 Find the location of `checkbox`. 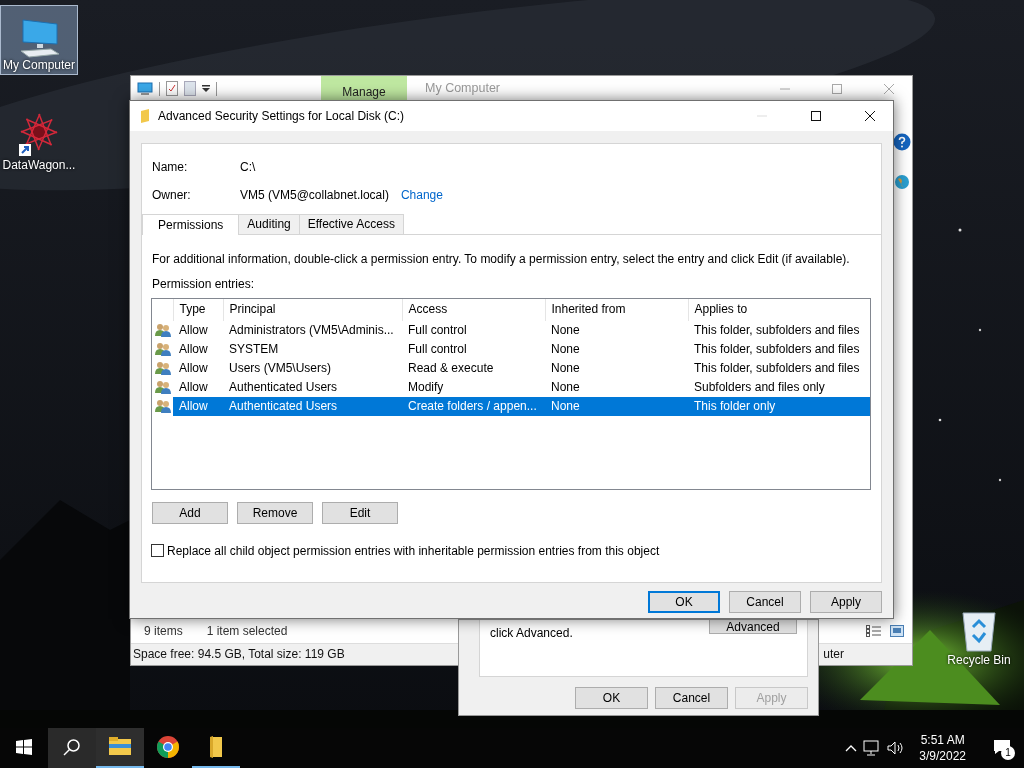

checkbox is located at coordinates (157, 551).